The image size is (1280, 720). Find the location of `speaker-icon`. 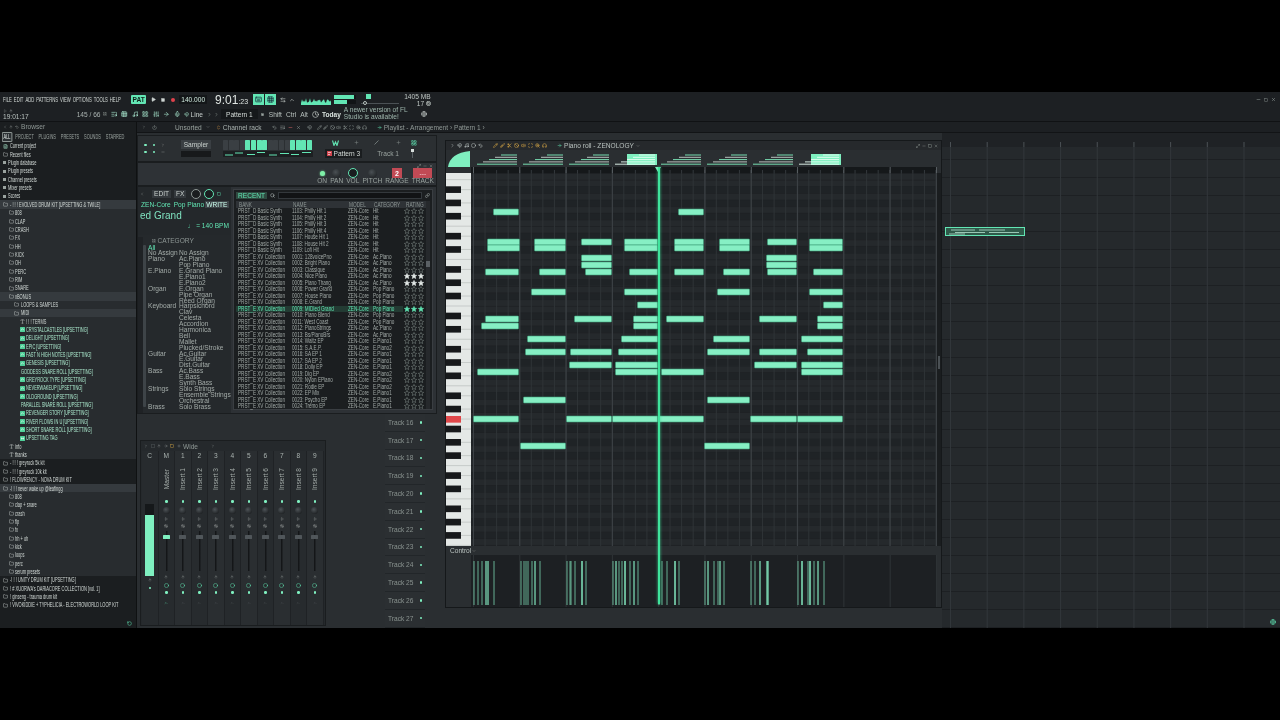

speaker-icon is located at coordinates (523, 145).